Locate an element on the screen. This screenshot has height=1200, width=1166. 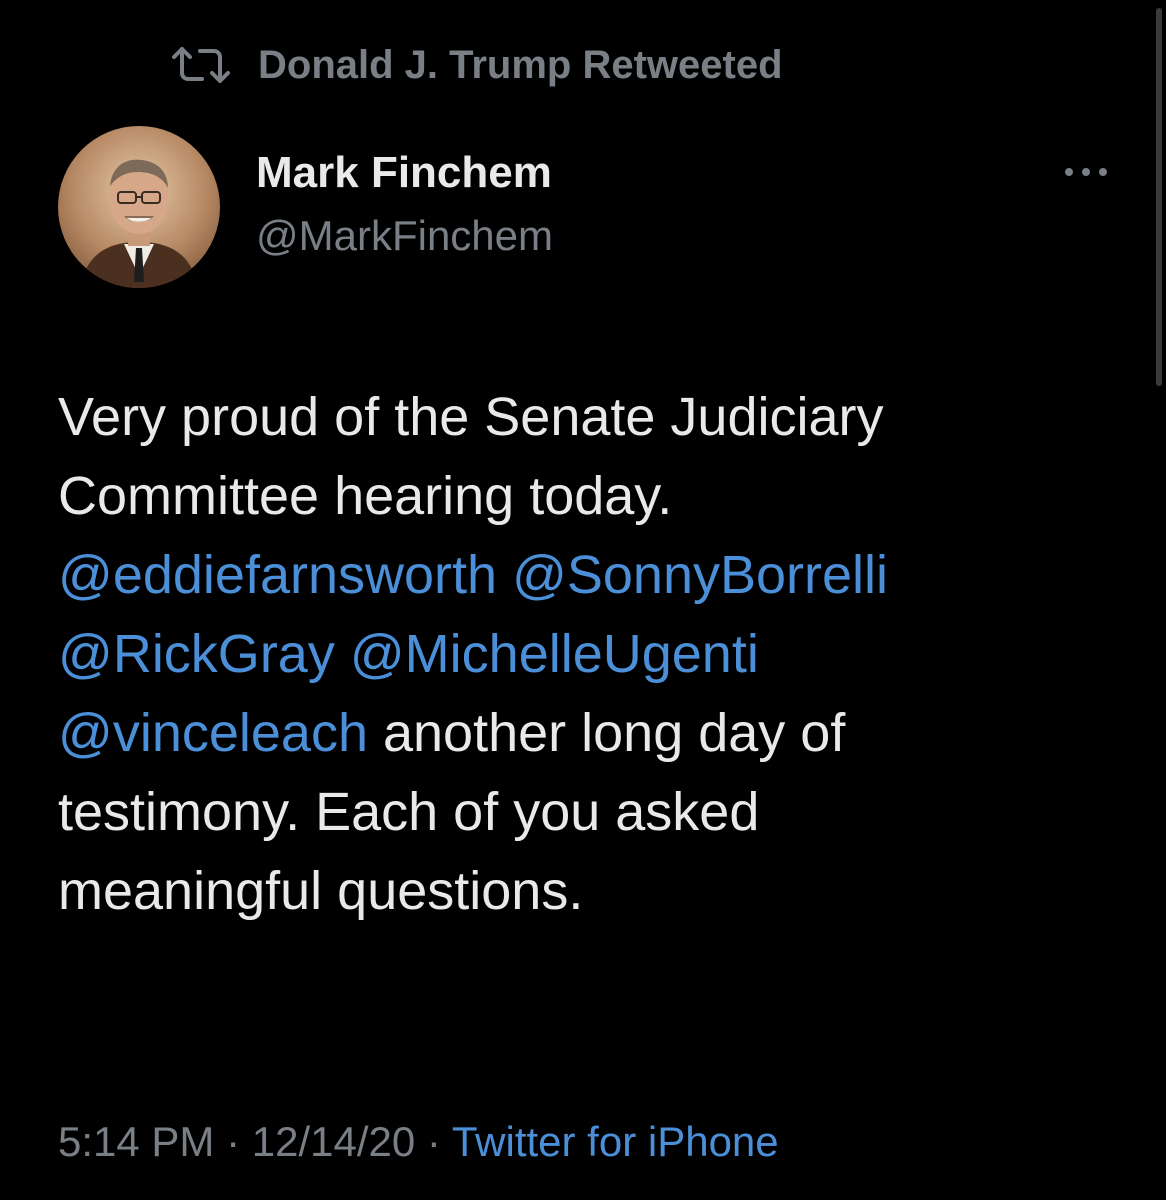
mention-link-rickgray: @RickGray is located at coordinates (196, 654).